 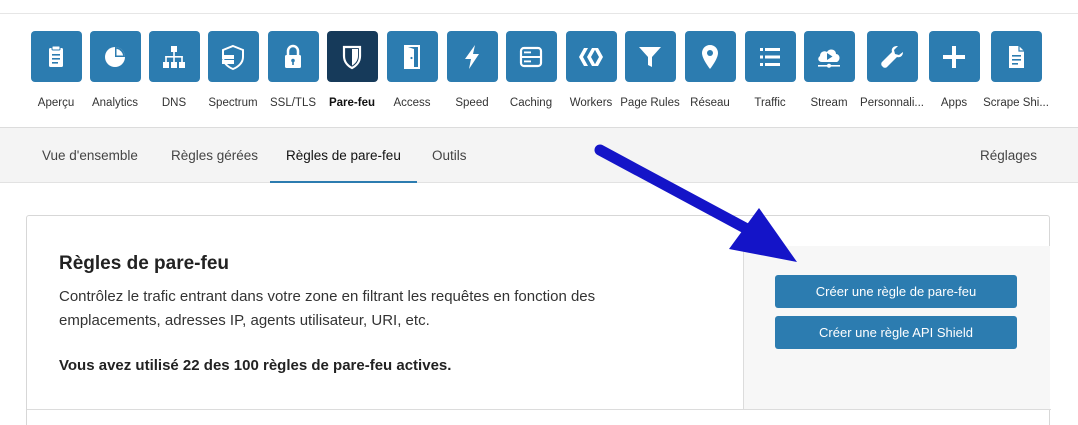 I want to click on app-label: Aperçu, so click(x=56, y=103).